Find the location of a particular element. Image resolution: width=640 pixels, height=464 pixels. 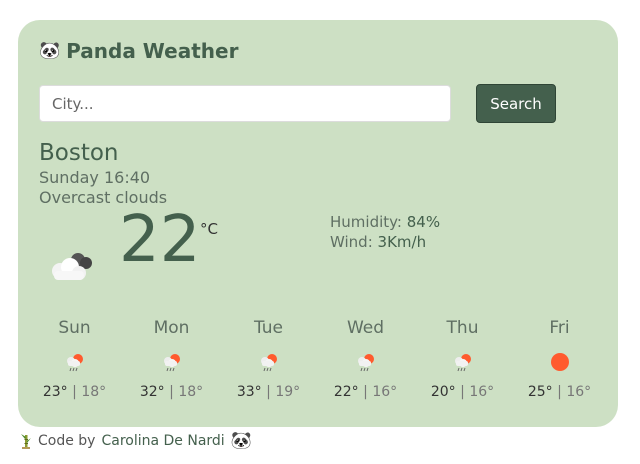

forecast-temps: 25° | 16° is located at coordinates (559, 392).